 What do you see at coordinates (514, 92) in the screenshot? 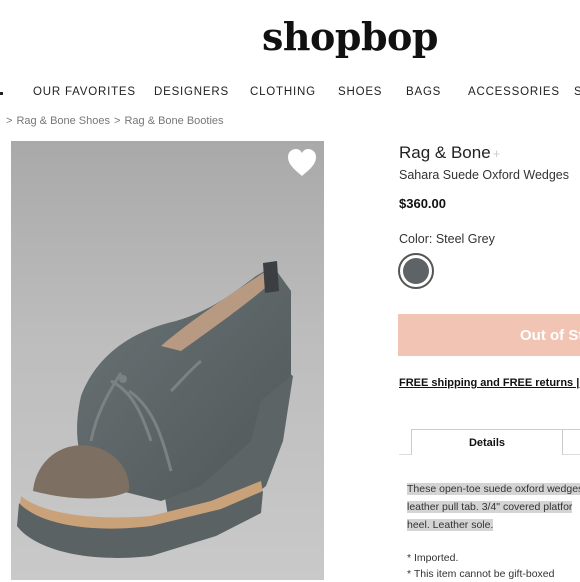
I see `nav-item-accessories: ACCESSORIES` at bounding box center [514, 92].